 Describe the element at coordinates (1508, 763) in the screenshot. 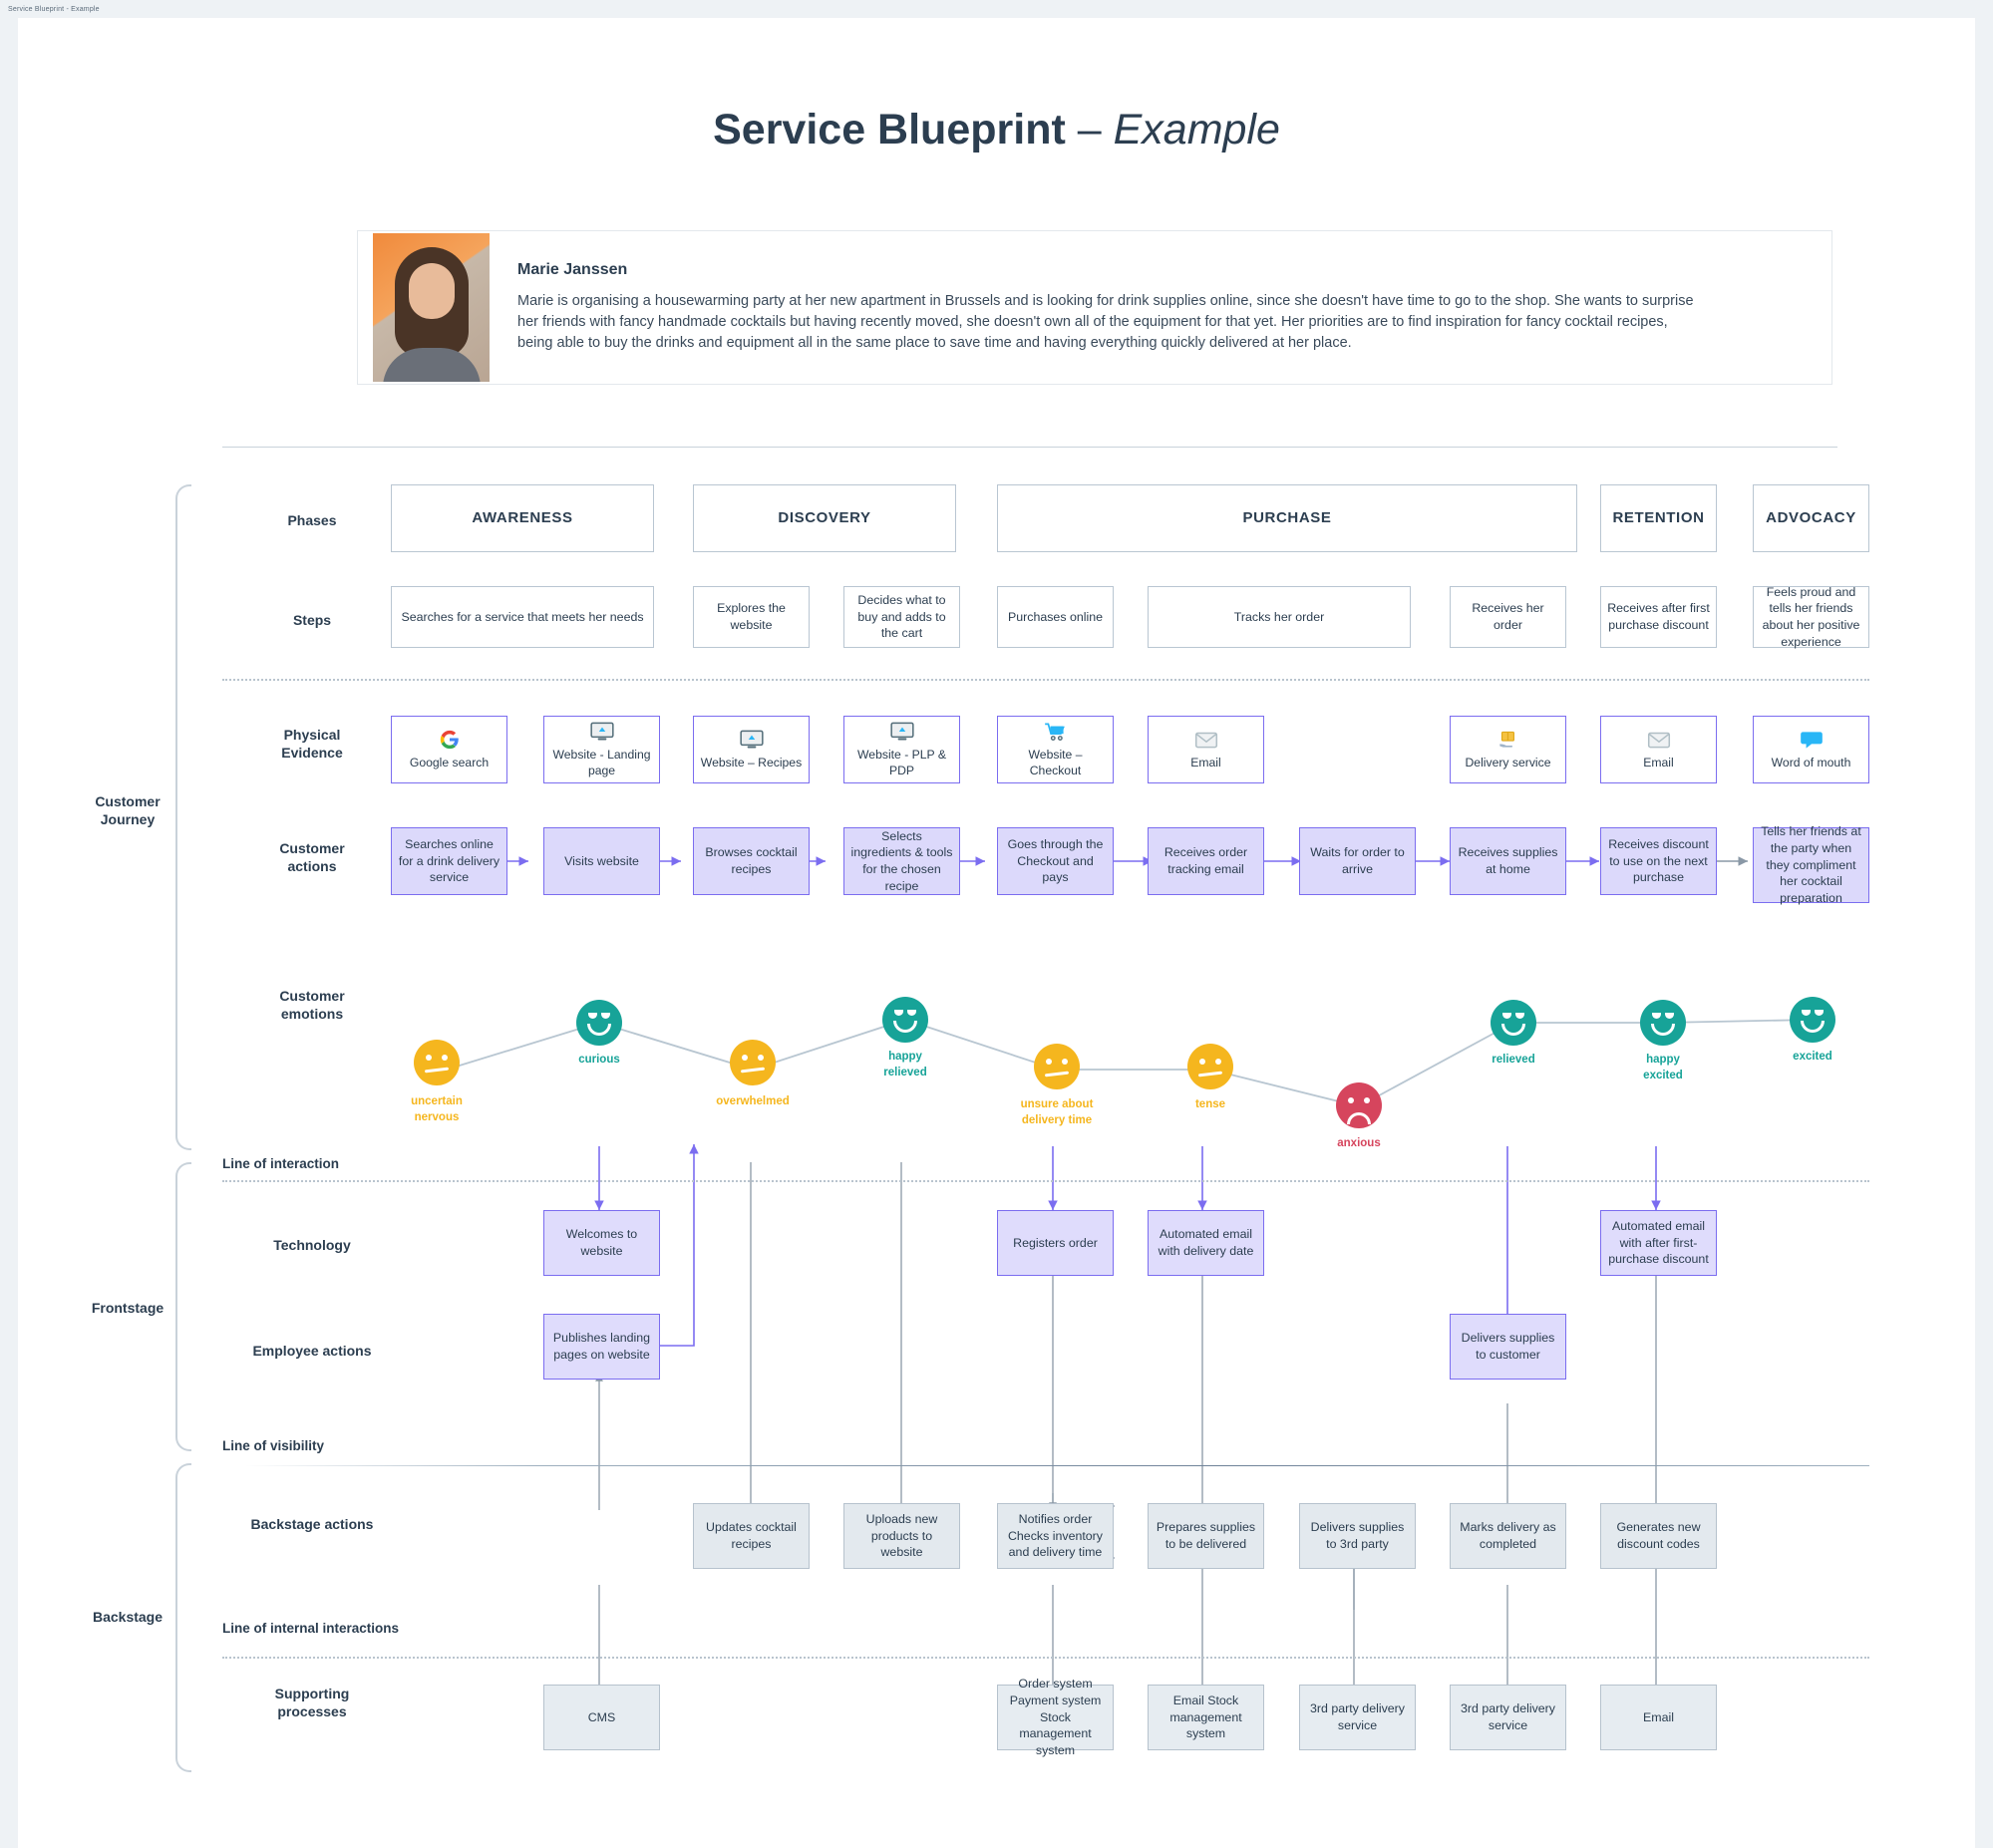

I see `evidence-label: Delivery service` at that location.